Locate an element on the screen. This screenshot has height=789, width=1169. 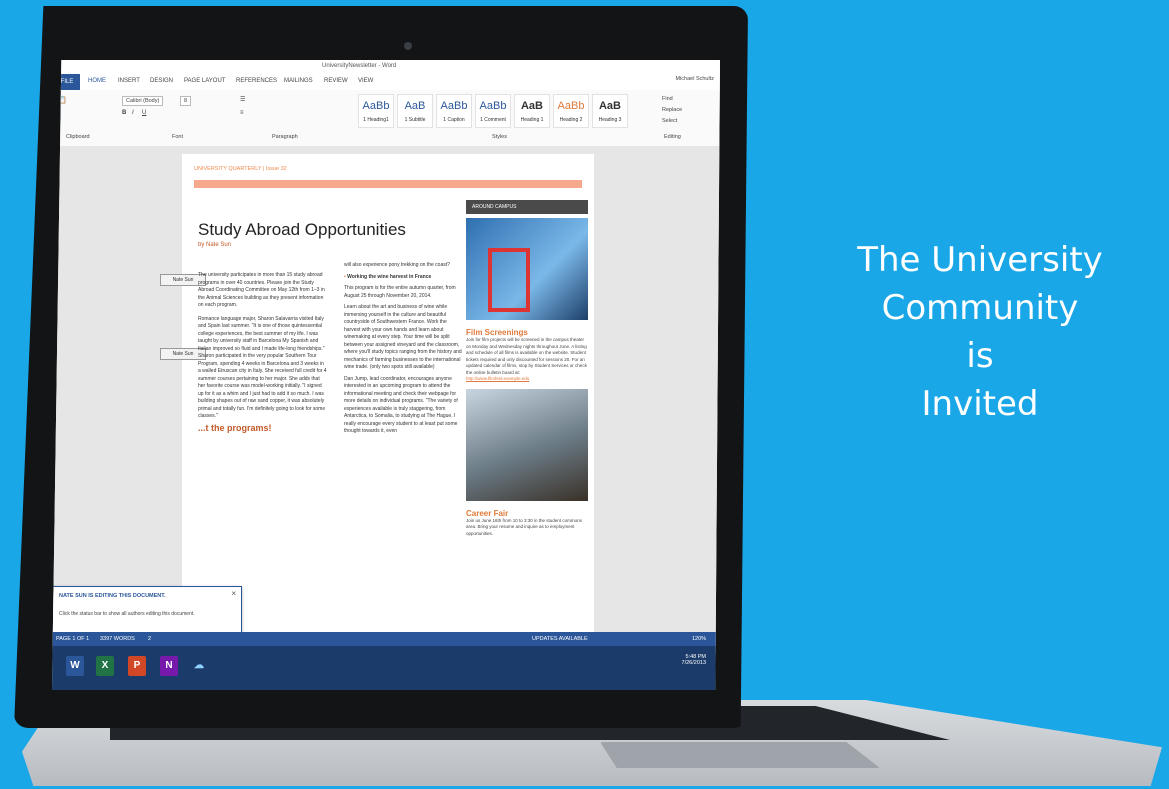
font-name-select: Calibri (Body) is located at coordinates (143, 101).